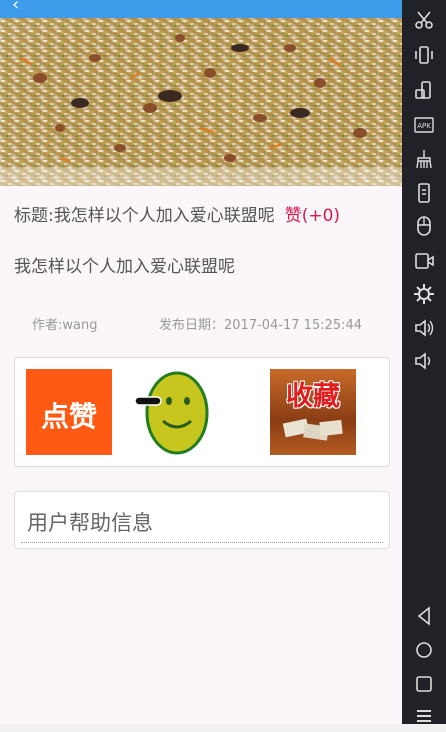 Image resolution: width=446 pixels, height=732 pixels. Describe the element at coordinates (424, 193) in the screenshot. I see `screenshot-icon` at that location.